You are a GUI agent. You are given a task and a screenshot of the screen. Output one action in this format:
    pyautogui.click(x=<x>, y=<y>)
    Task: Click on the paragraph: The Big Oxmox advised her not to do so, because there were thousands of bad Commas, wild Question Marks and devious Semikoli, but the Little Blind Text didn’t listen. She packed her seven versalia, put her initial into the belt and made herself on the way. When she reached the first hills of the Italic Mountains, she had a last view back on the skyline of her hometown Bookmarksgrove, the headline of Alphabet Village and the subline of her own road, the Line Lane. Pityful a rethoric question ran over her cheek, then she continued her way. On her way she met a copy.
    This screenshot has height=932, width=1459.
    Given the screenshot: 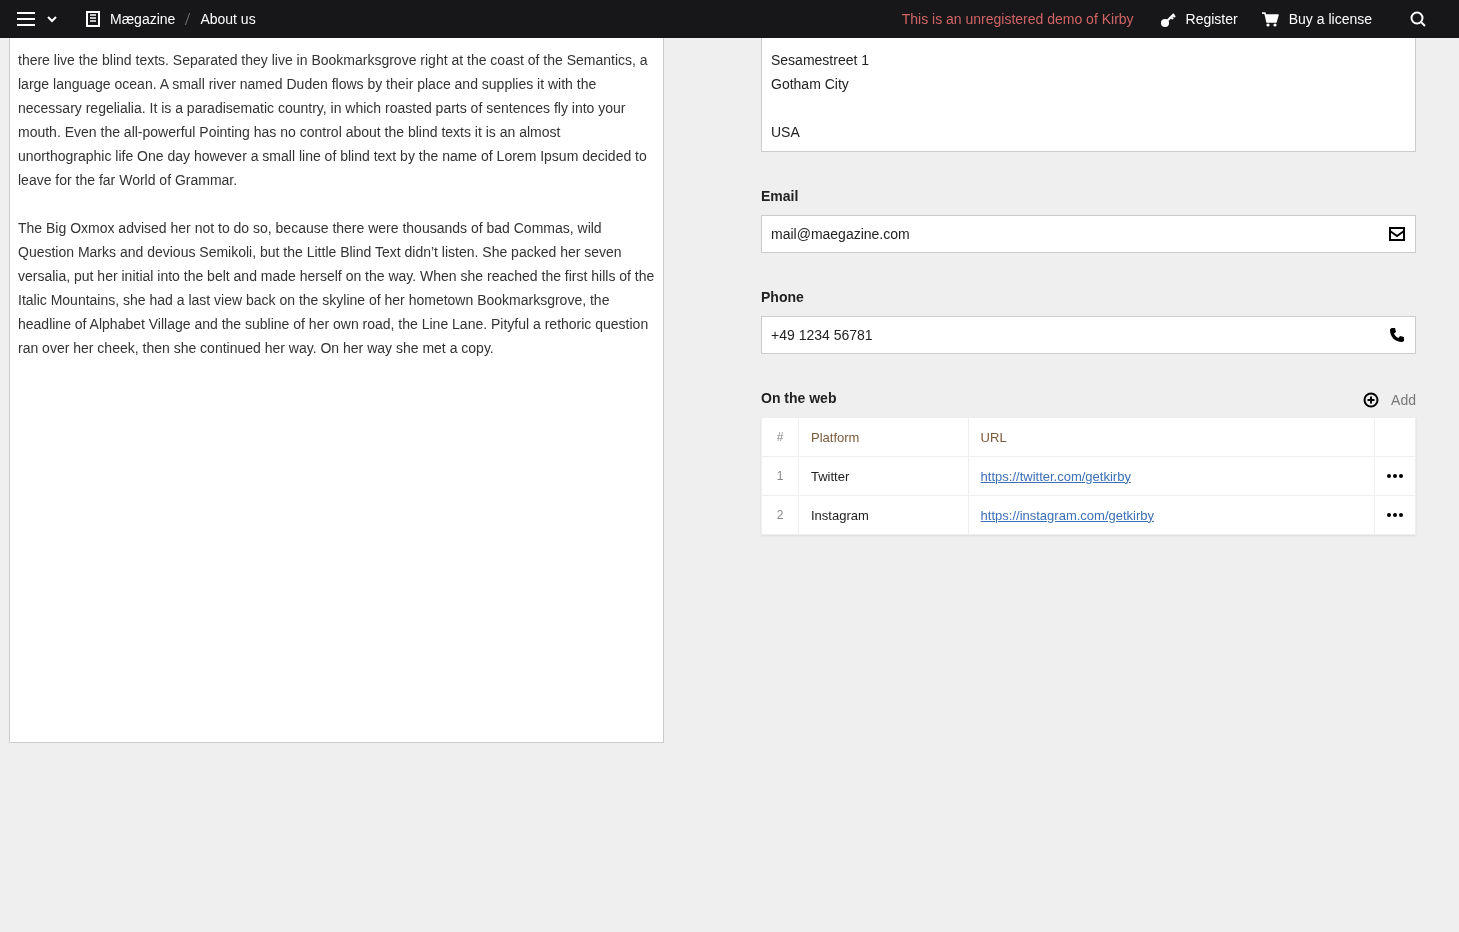 What is the action you would take?
    pyautogui.click(x=336, y=288)
    